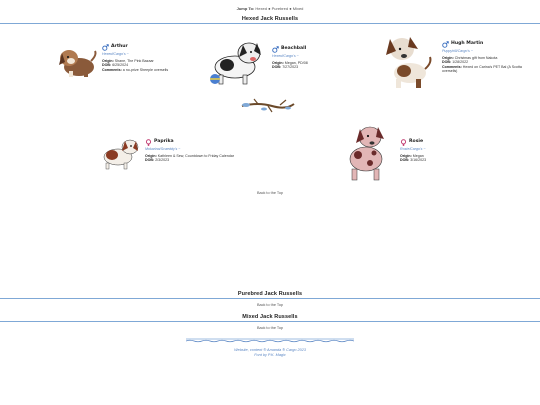  I want to click on dog-name: Beachball, so click(294, 49).